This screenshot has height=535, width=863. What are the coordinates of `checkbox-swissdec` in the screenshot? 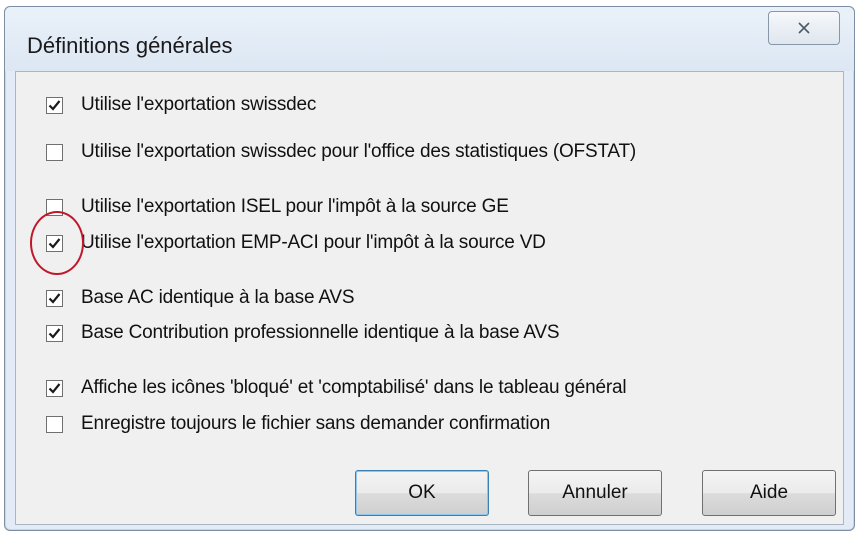 It's located at (54, 105).